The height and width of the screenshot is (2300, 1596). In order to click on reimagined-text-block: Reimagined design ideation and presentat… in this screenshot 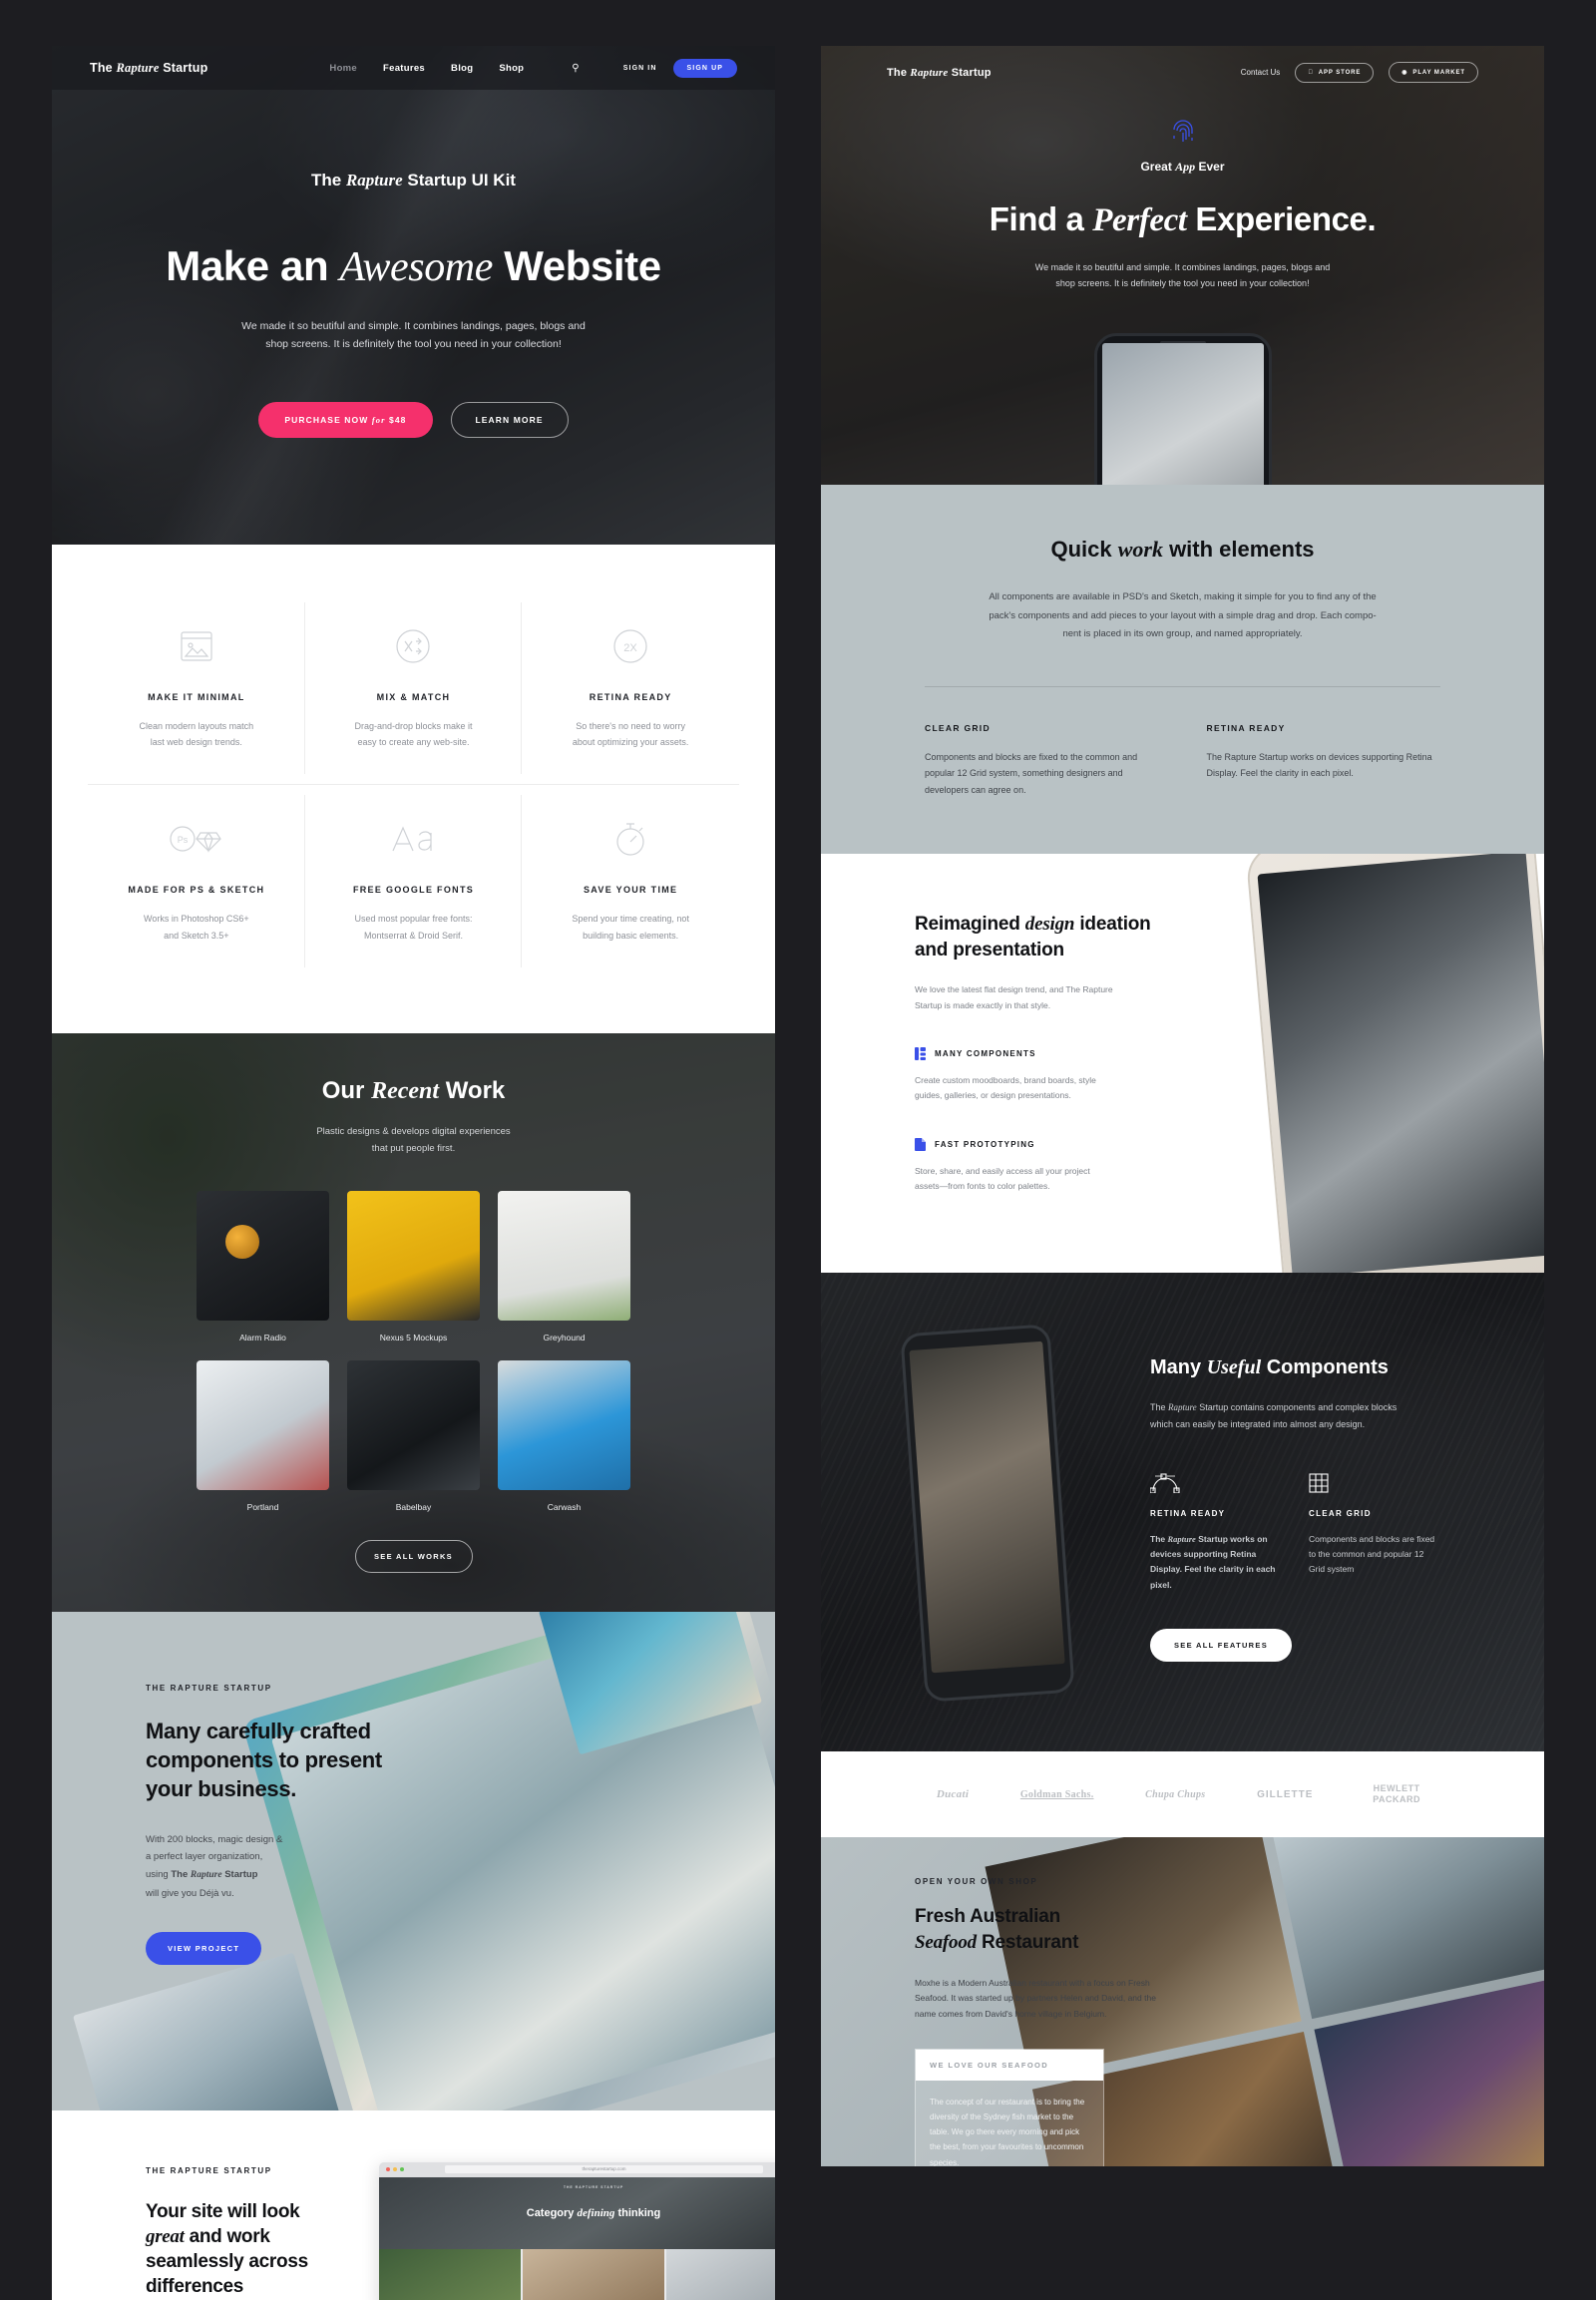, I will do `click(1047, 1053)`.